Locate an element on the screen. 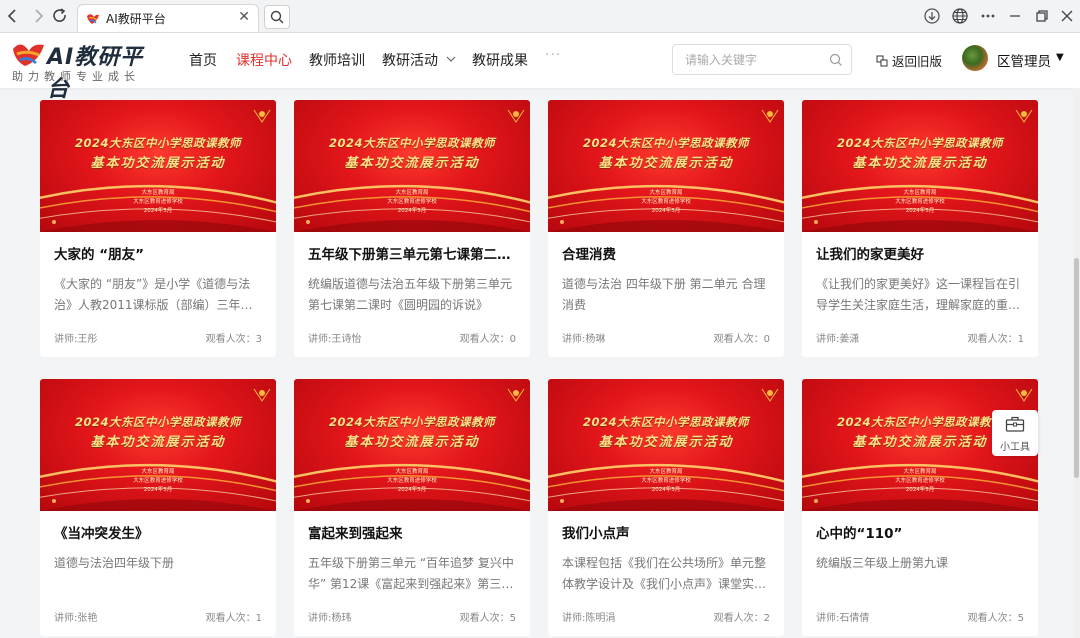  old-version-link: 返回旧版 is located at coordinates (909, 60).